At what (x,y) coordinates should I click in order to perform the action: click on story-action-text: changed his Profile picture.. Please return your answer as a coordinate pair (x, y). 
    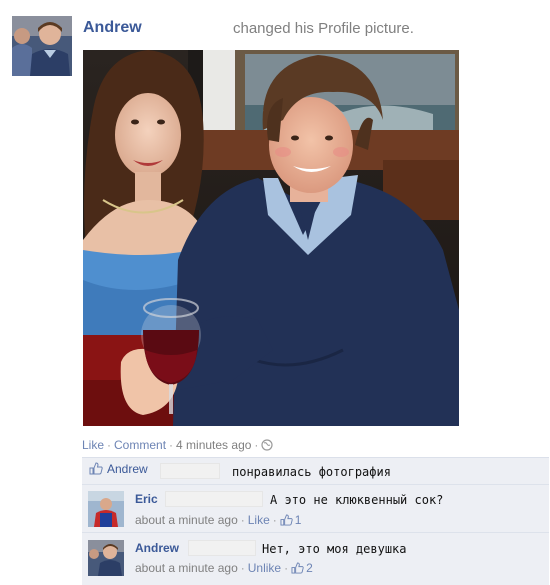
    Looking at the image, I should click on (323, 28).